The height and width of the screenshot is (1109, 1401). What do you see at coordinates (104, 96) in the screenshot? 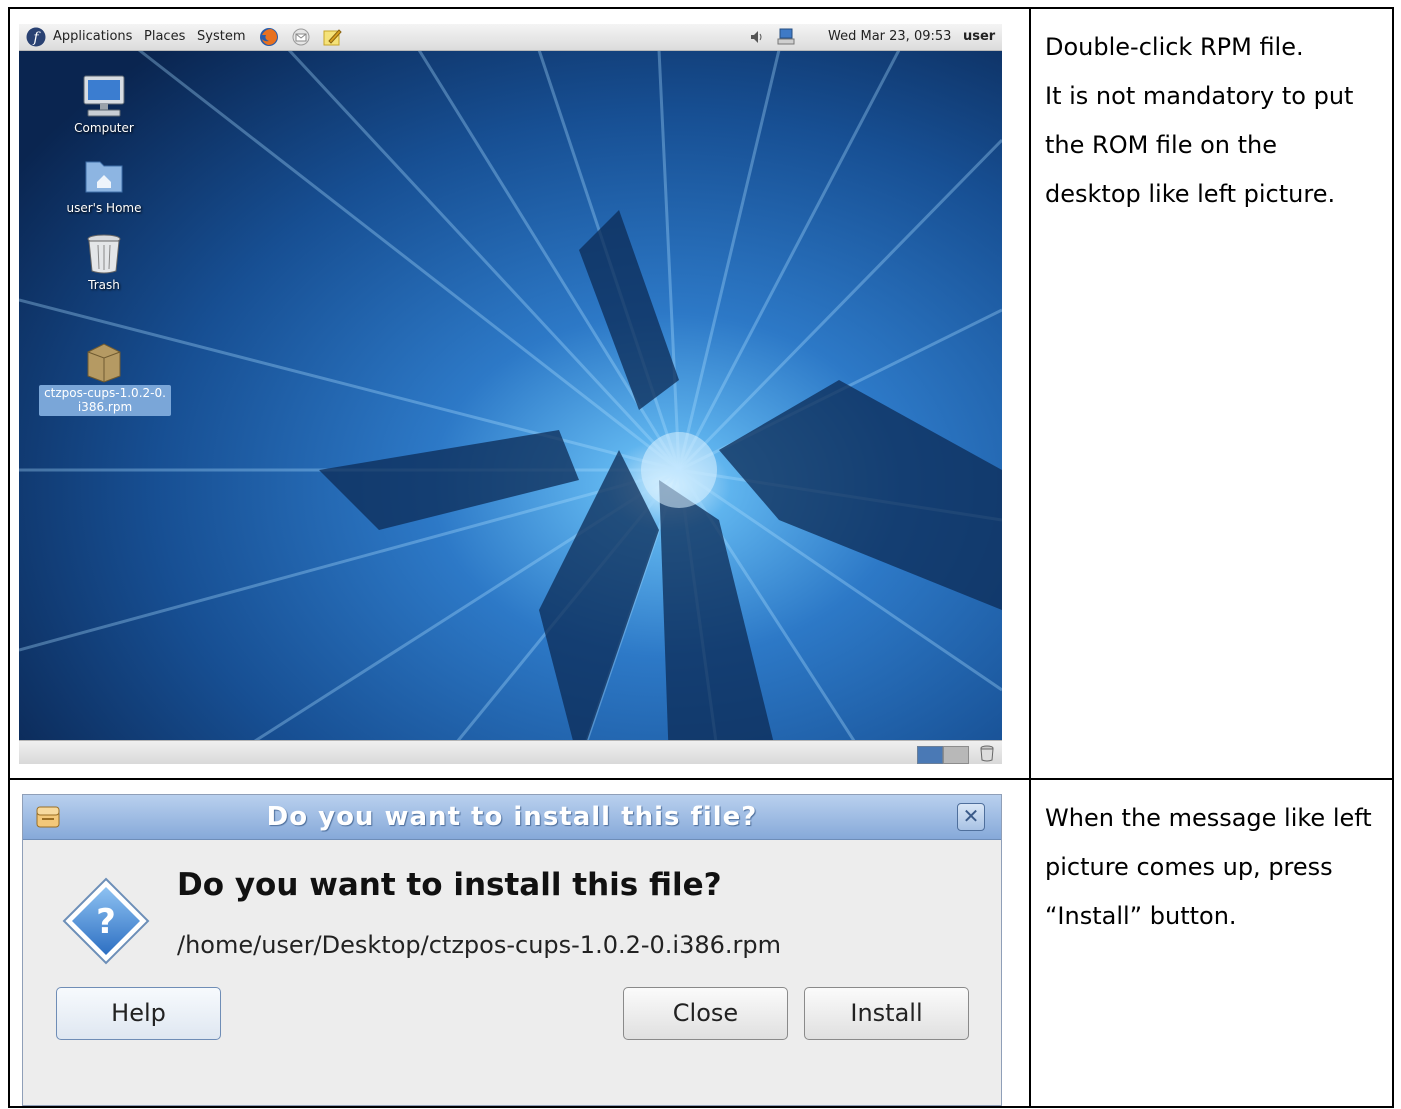
I see `computer-icon` at bounding box center [104, 96].